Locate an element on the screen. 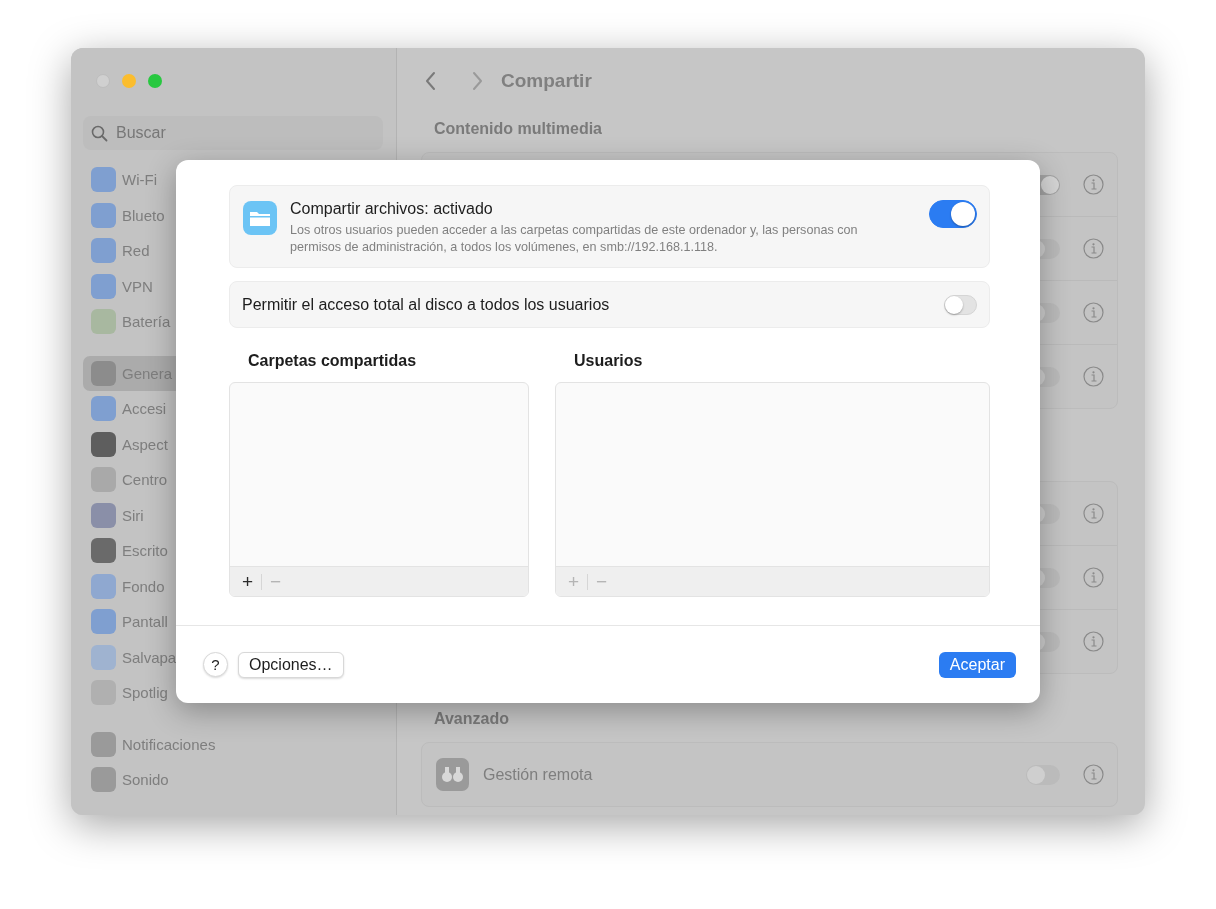 The image size is (1216, 909). section-heading: Avanzado is located at coordinates (472, 719).